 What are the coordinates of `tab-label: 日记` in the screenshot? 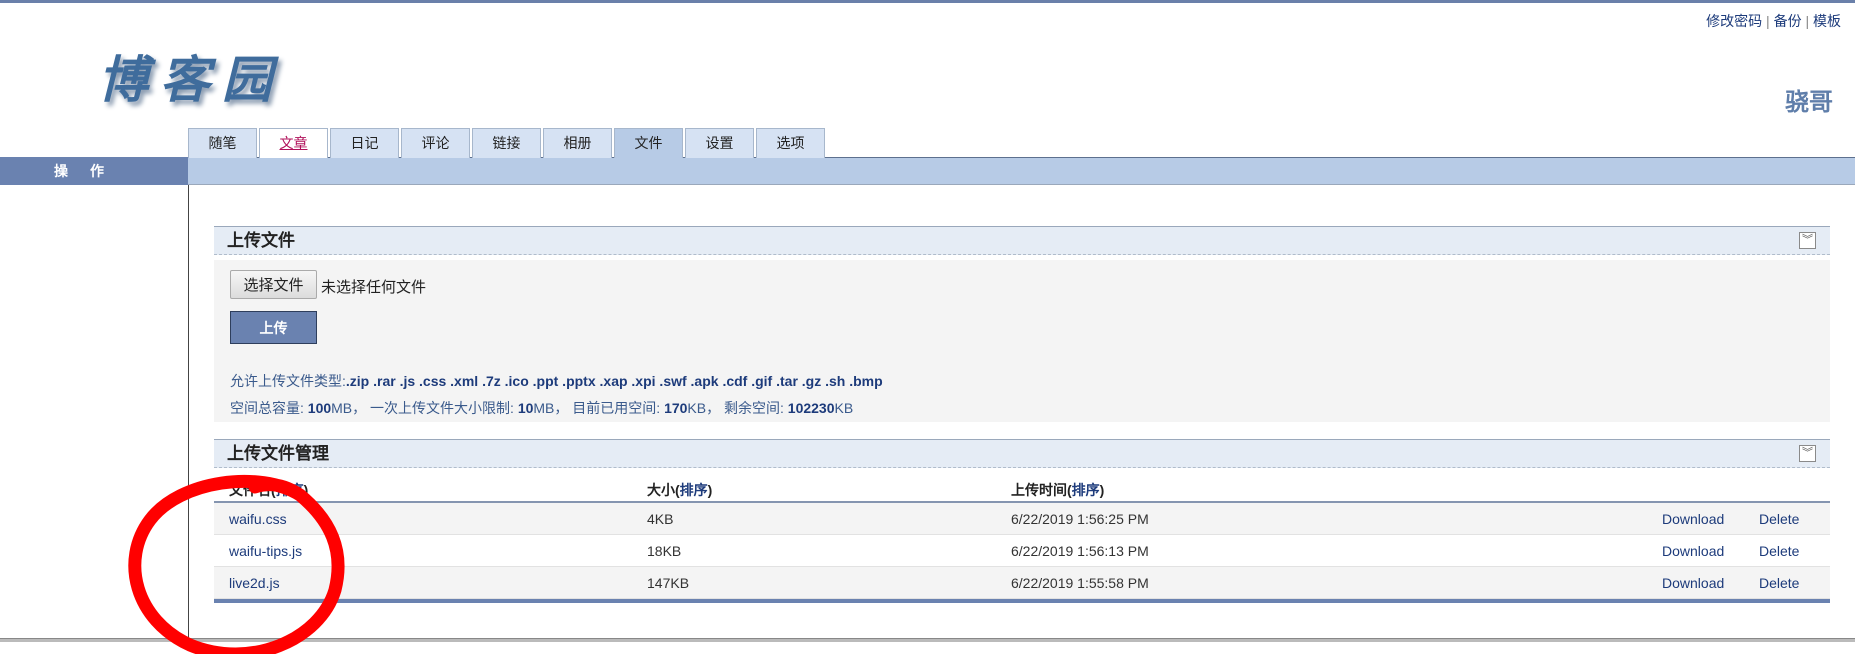 It's located at (364, 143).